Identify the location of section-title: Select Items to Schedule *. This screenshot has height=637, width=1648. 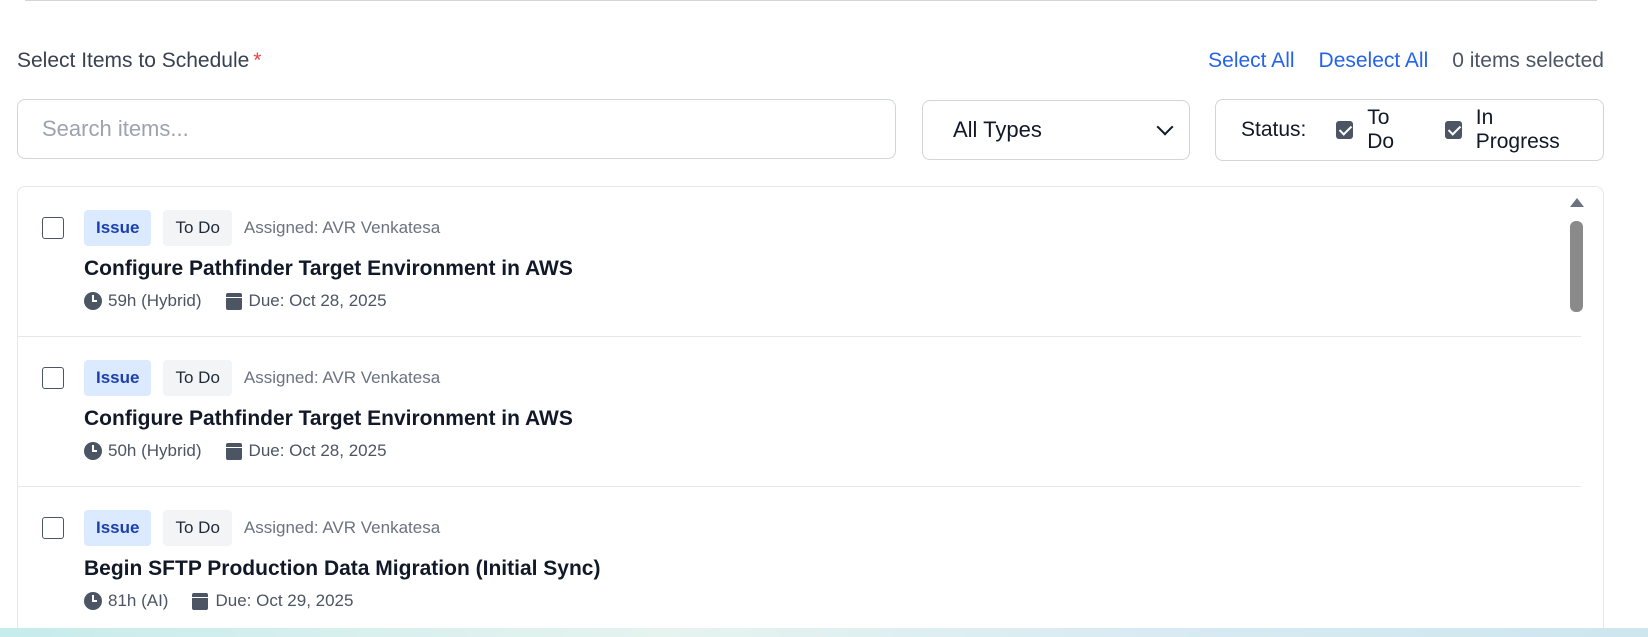
(139, 61).